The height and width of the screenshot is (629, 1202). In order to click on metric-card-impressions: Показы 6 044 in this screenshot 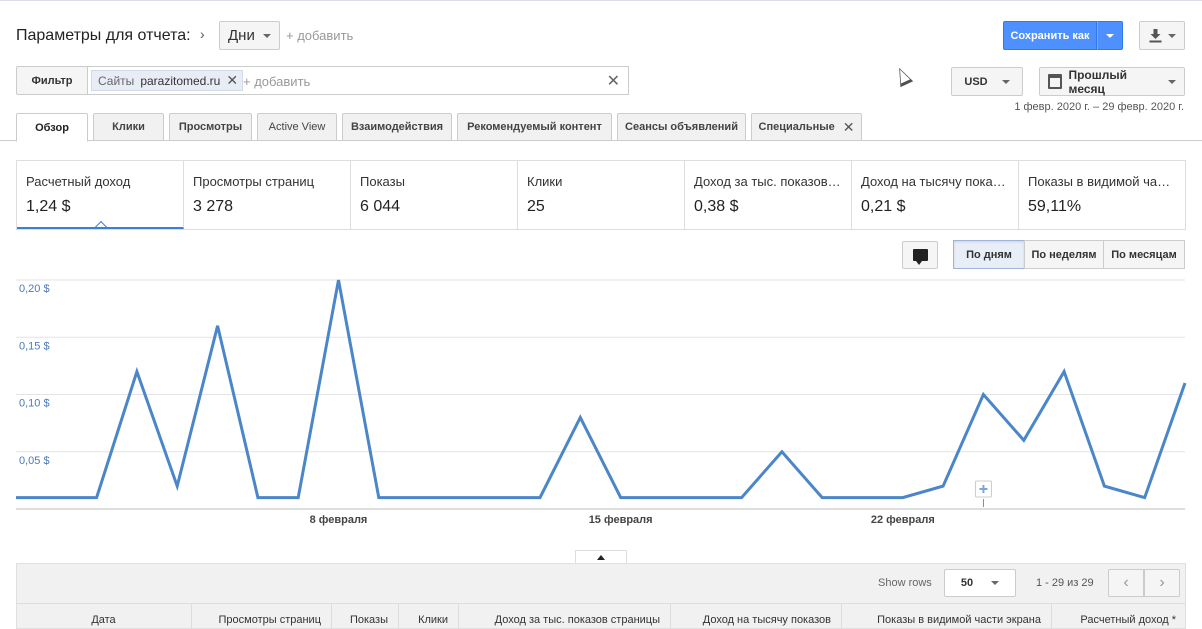, I will do `click(434, 195)`.